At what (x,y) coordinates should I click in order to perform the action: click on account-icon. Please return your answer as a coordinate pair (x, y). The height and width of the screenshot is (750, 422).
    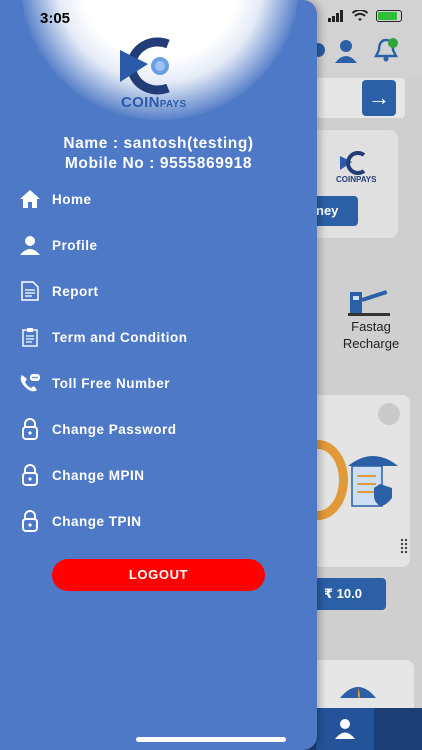
    Looking at the image, I should click on (346, 51).